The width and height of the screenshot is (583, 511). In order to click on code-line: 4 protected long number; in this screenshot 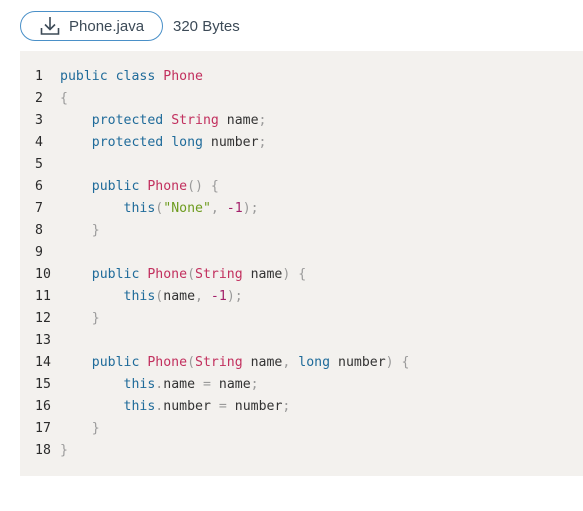, I will do `click(215, 143)`.